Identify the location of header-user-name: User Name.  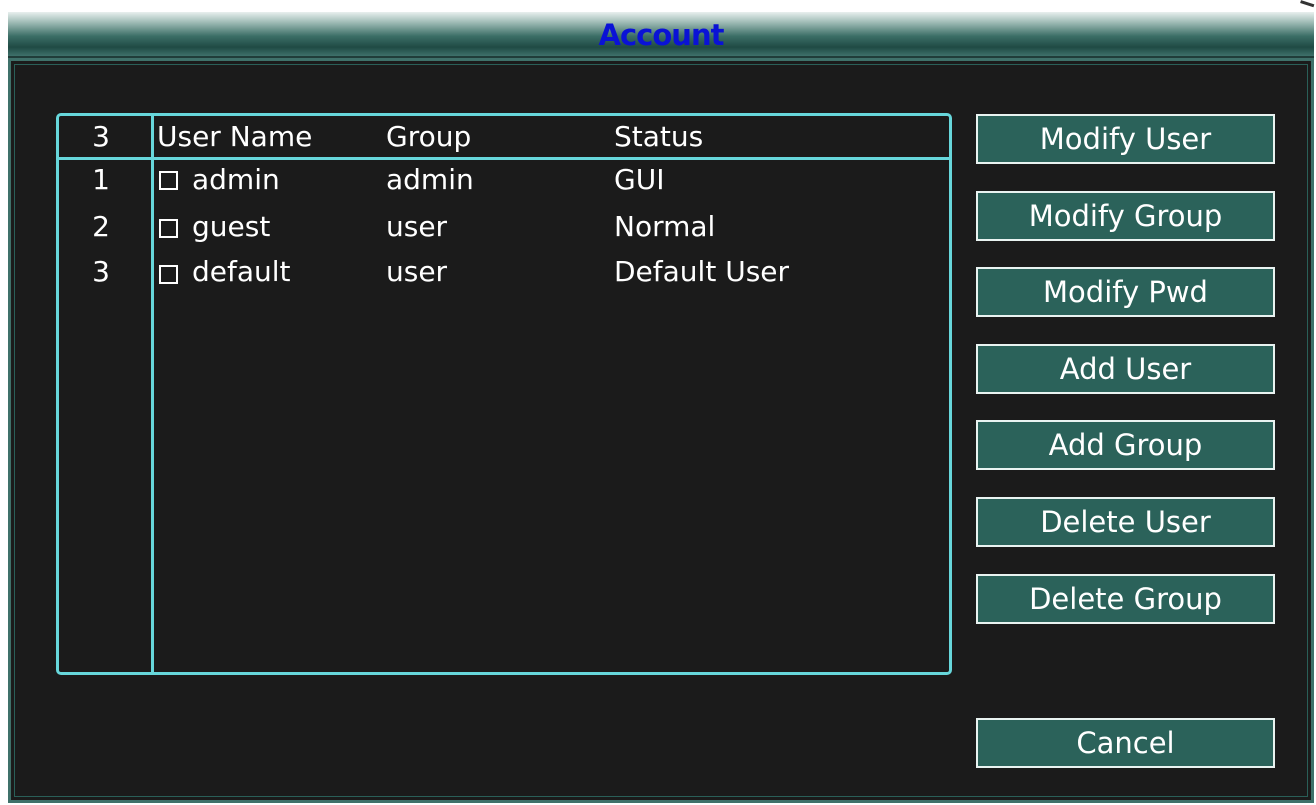
(235, 136).